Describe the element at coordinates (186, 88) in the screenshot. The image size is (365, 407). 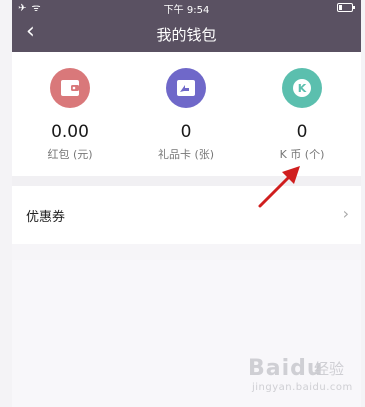
I see `gift-card-icon` at that location.